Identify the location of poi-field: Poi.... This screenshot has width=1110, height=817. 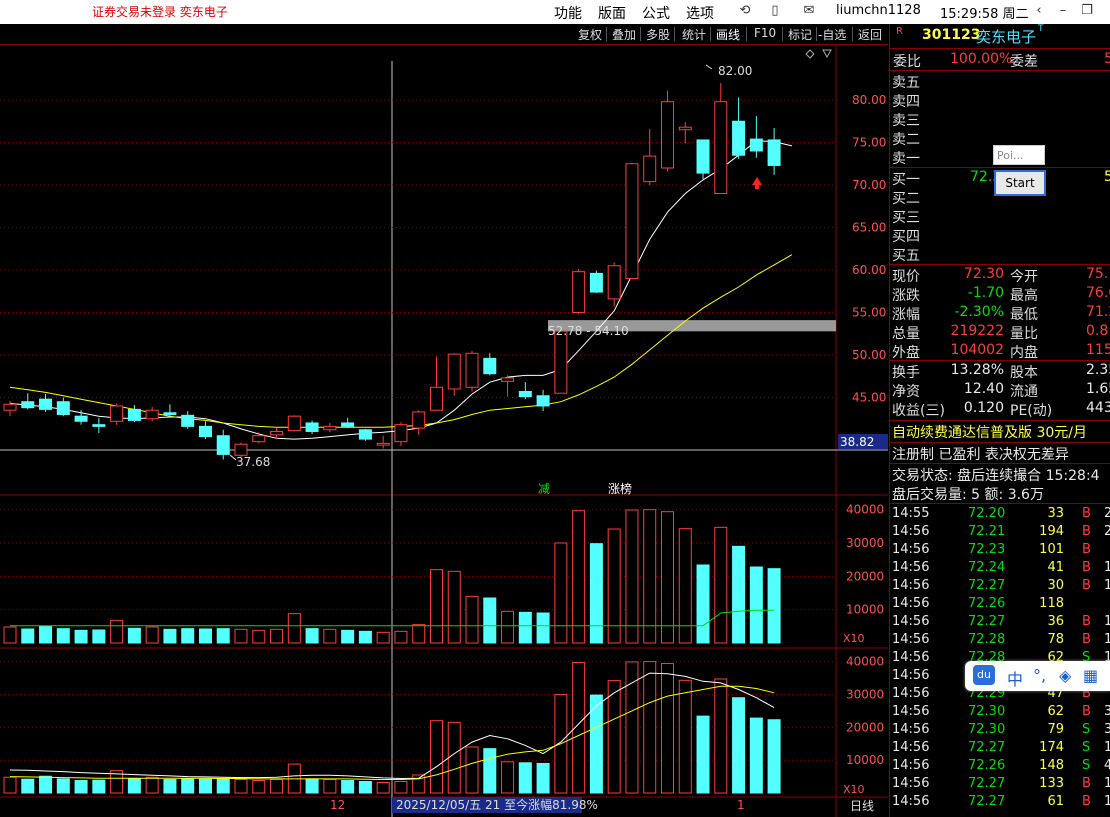
(1019, 155).